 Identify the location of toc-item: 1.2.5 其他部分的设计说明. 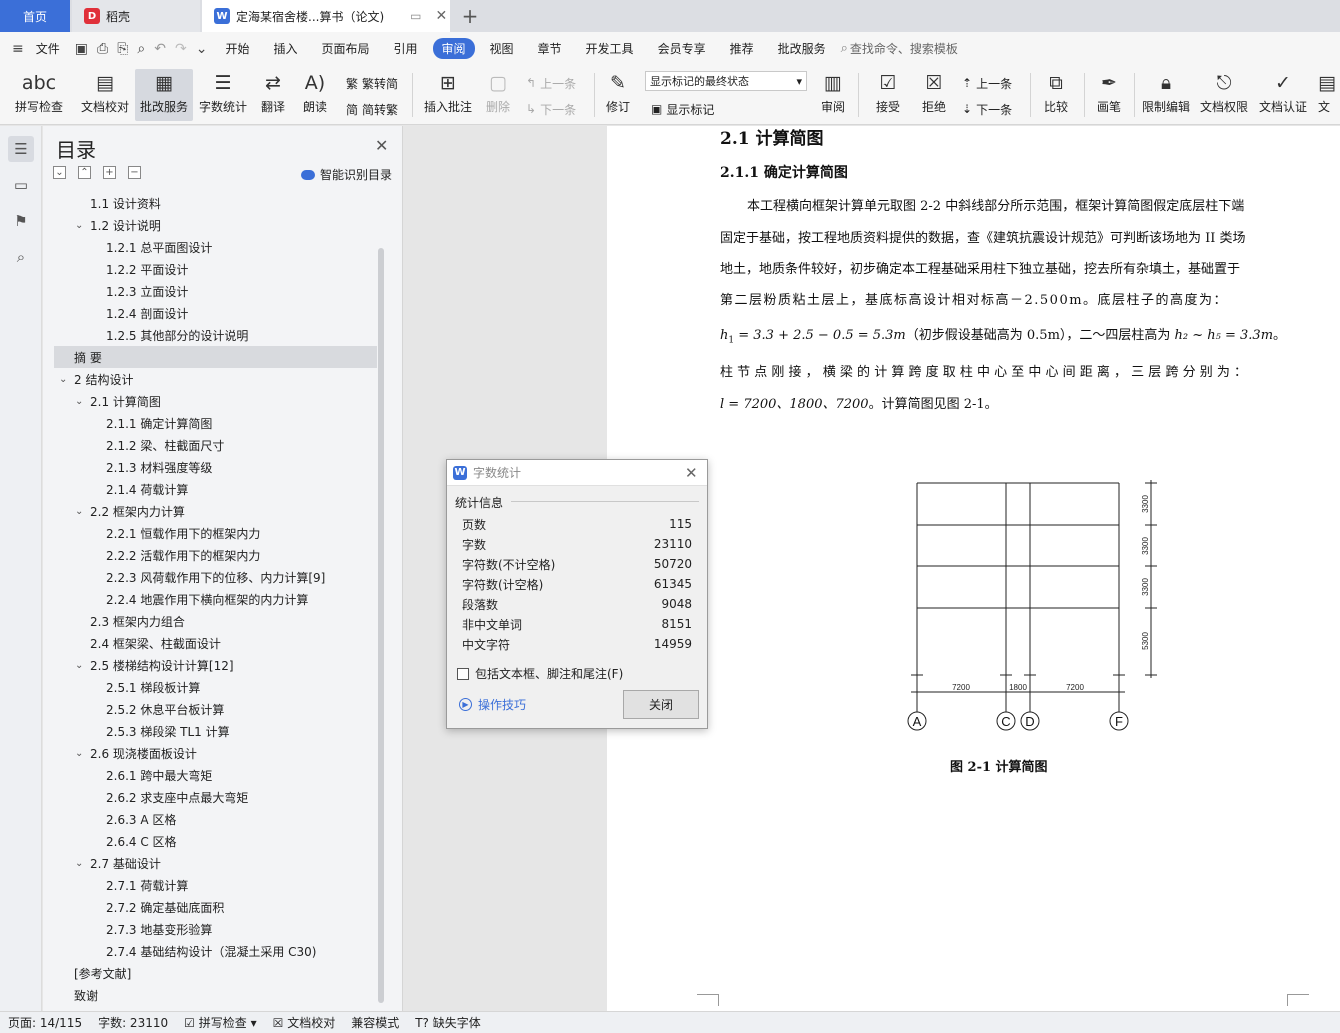
(177, 335).